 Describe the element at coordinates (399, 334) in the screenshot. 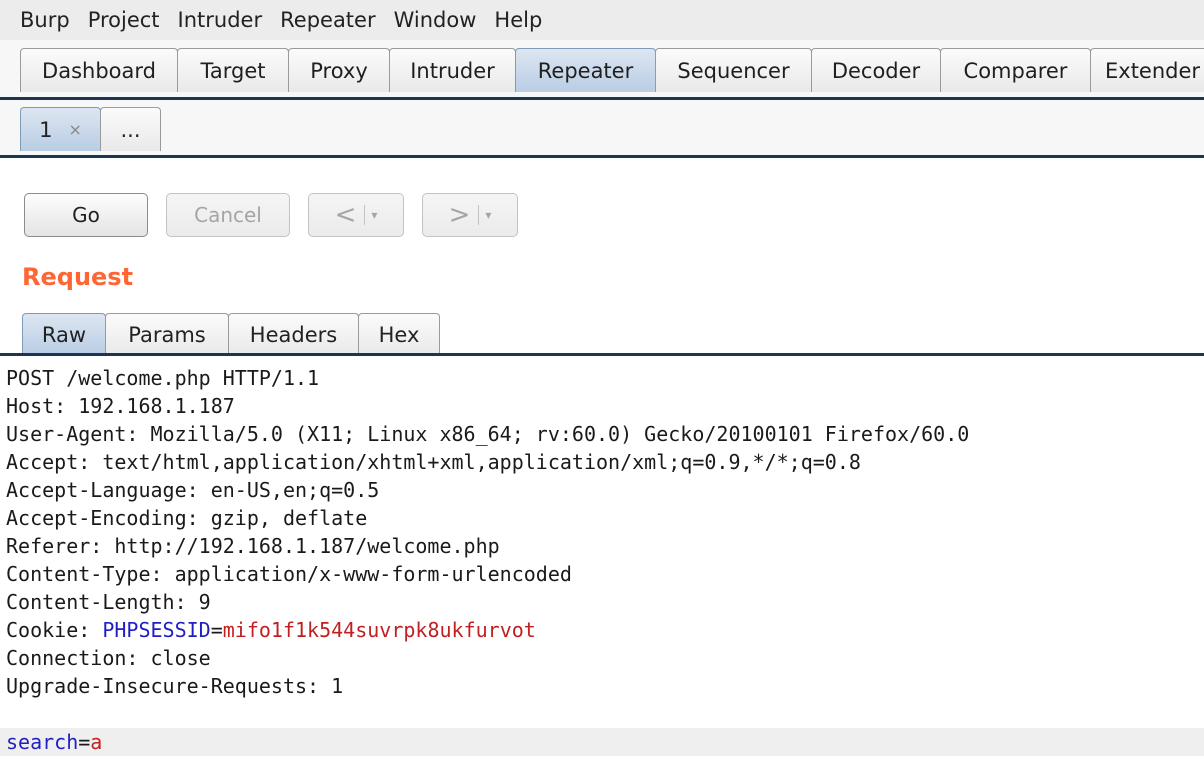

I see `tab-hex: Hex` at that location.